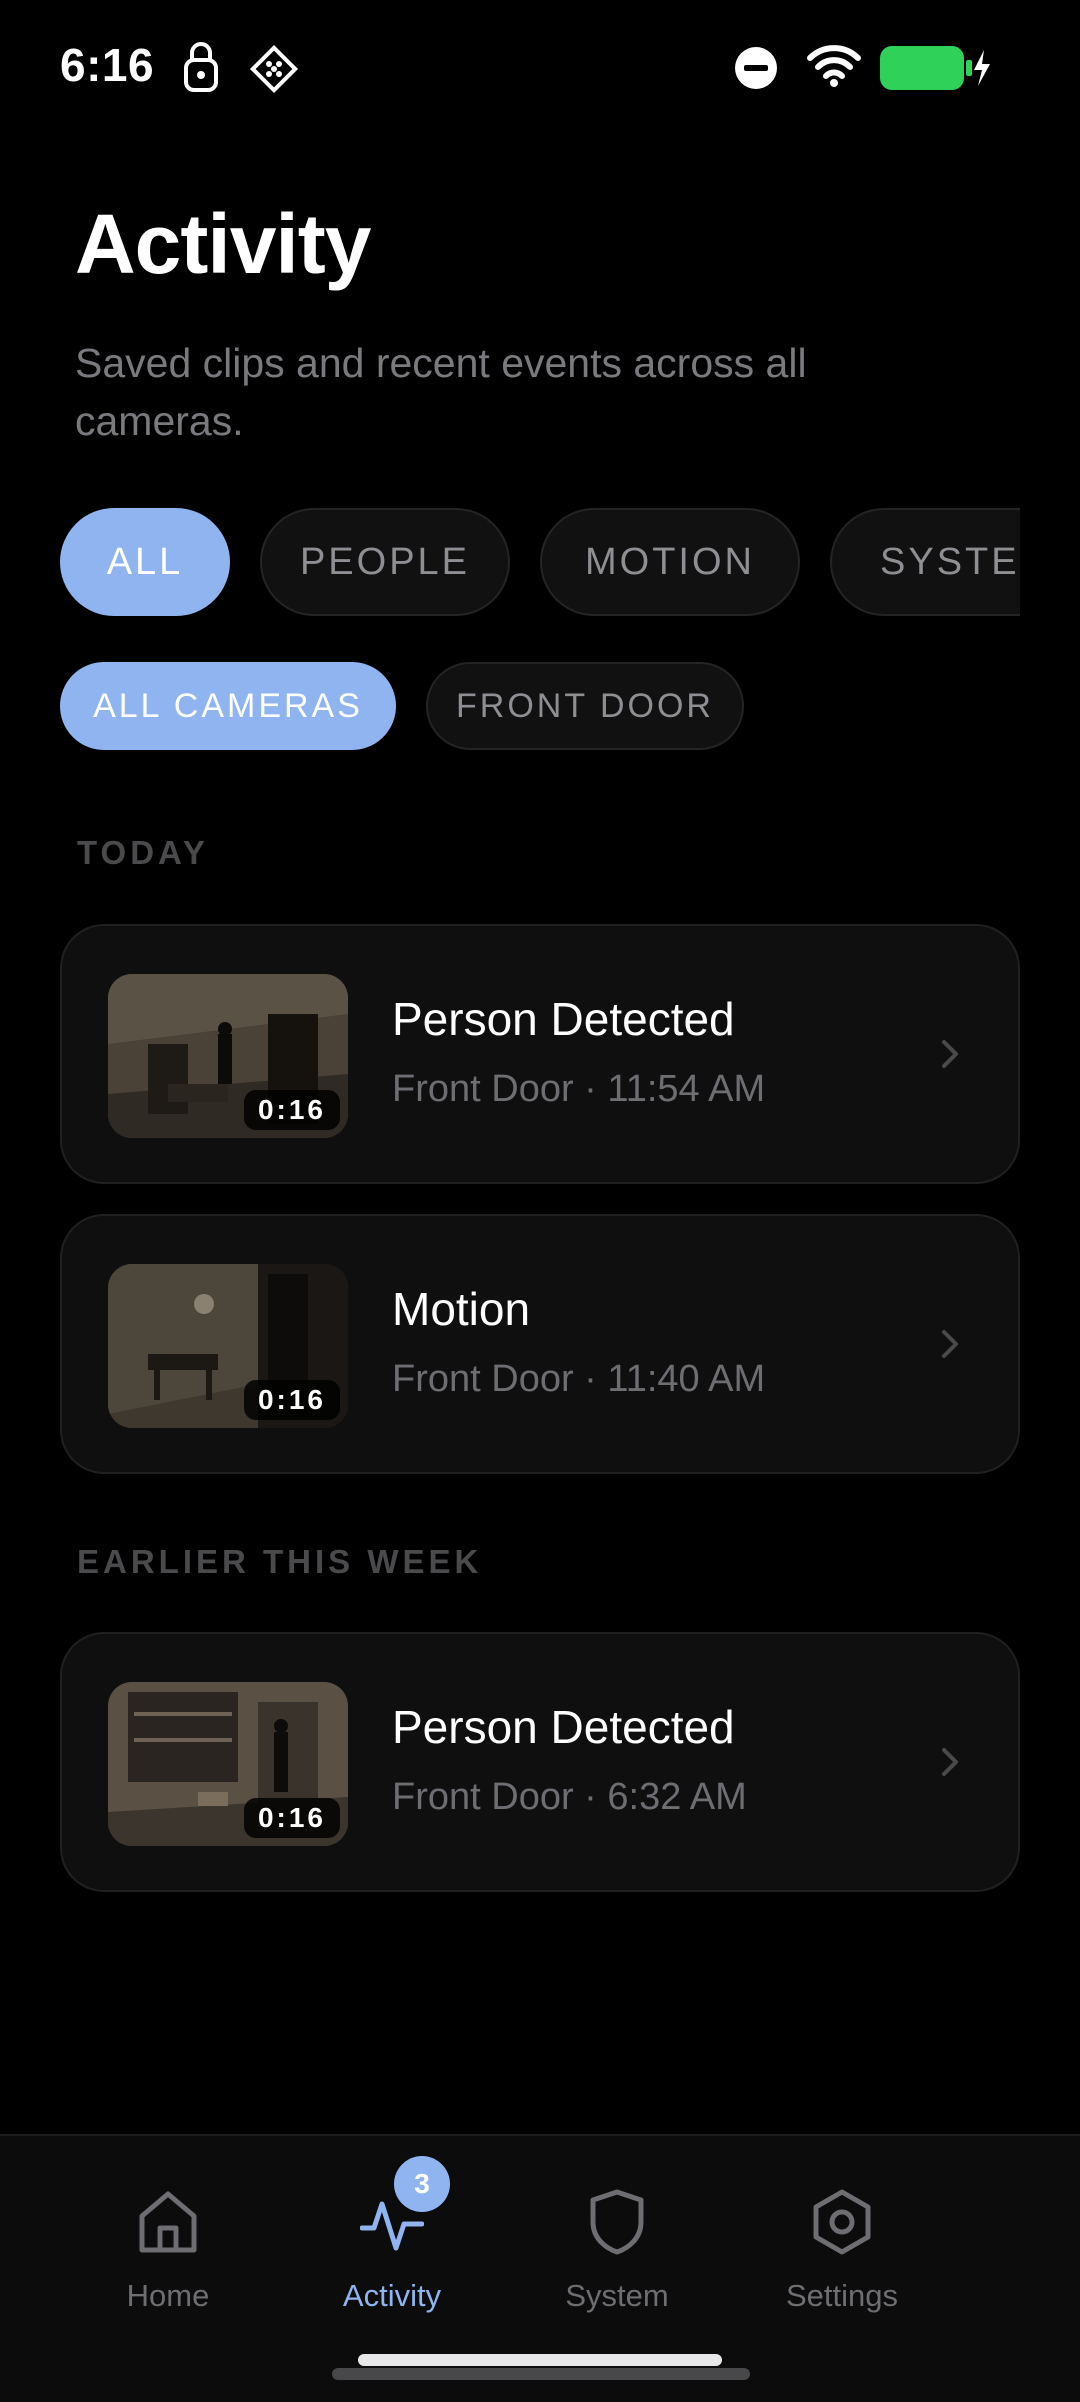 The image size is (1080, 2402). Describe the element at coordinates (834, 68) in the screenshot. I see `wifi-icon` at that location.